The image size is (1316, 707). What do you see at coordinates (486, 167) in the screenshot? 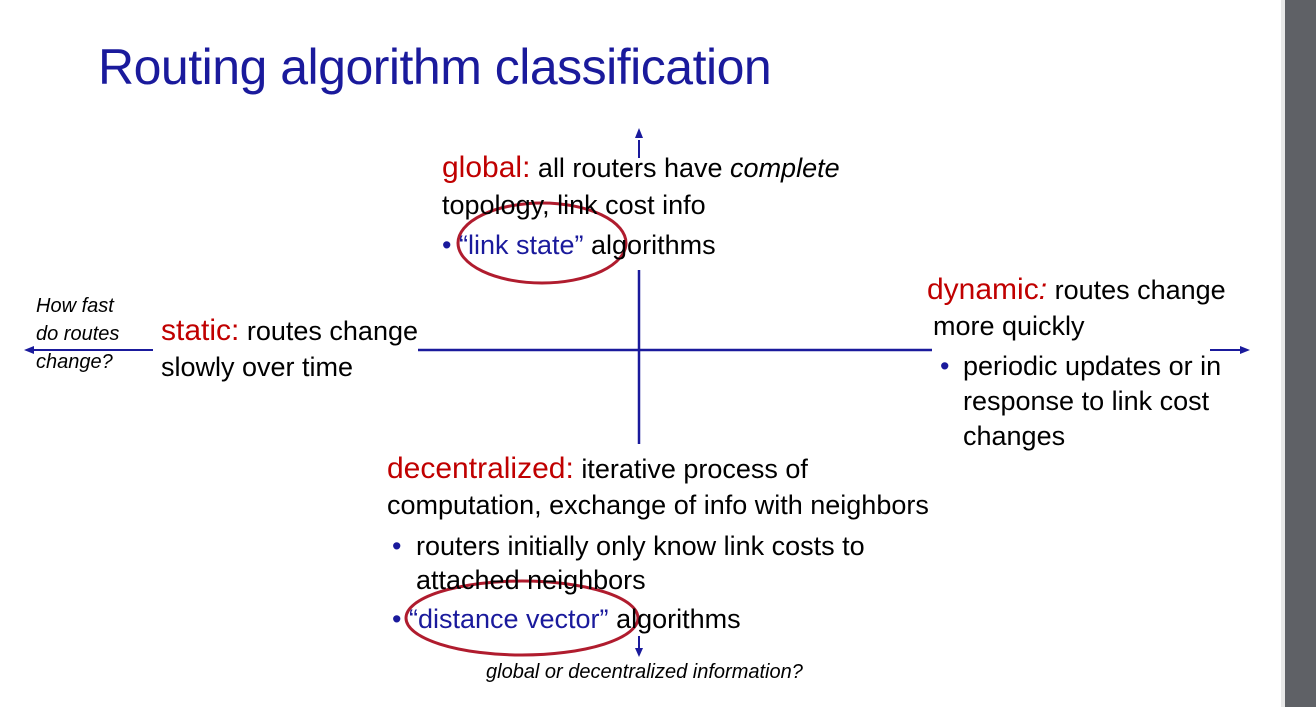
I see `global-keyword: global:` at bounding box center [486, 167].